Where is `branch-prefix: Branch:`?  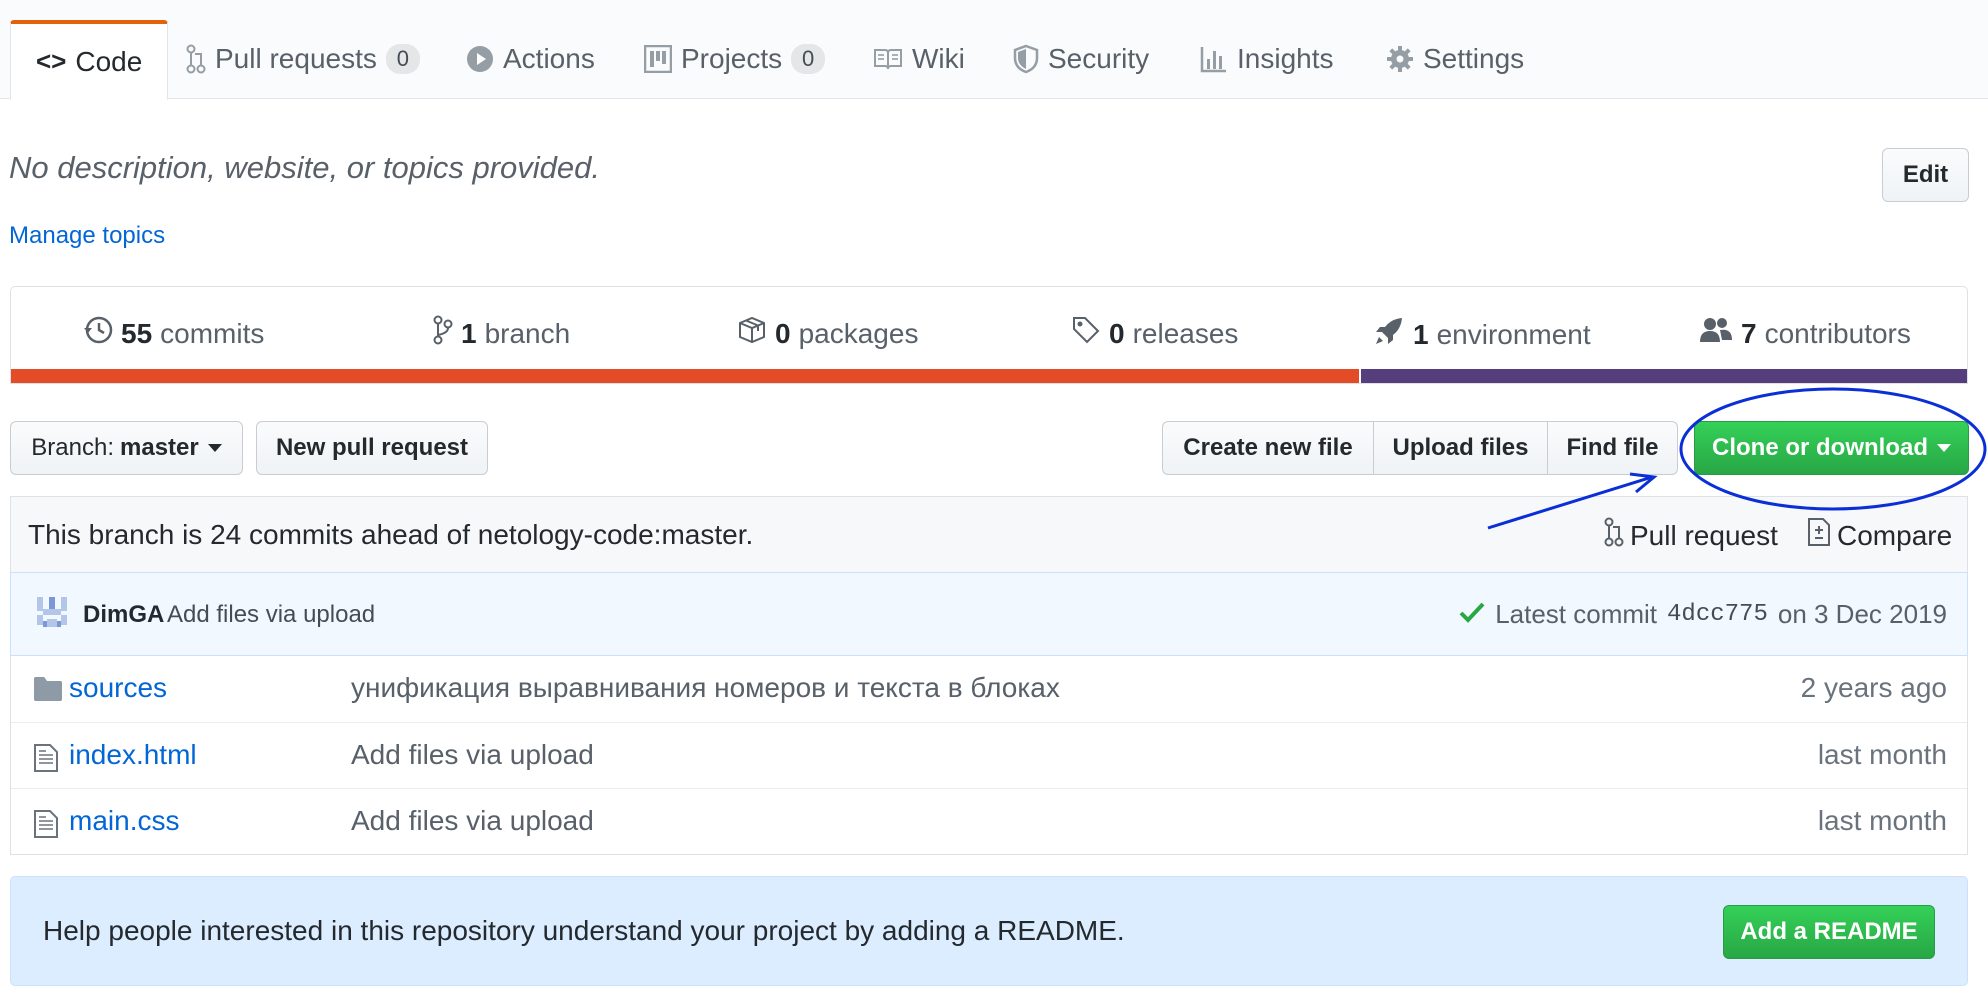 branch-prefix: Branch: is located at coordinates (72, 447).